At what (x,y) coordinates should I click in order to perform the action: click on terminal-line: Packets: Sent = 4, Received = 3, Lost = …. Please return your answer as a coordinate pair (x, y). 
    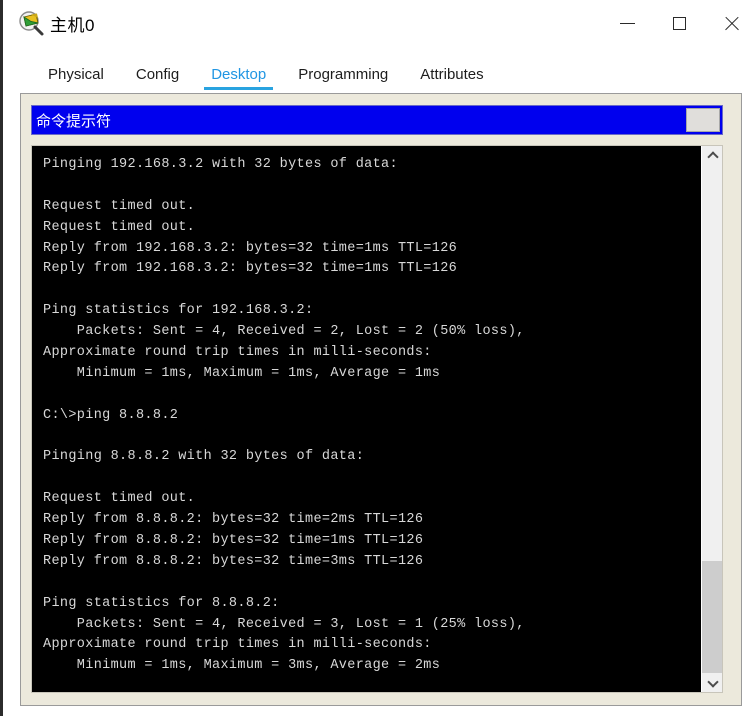
    Looking at the image, I should click on (284, 624).